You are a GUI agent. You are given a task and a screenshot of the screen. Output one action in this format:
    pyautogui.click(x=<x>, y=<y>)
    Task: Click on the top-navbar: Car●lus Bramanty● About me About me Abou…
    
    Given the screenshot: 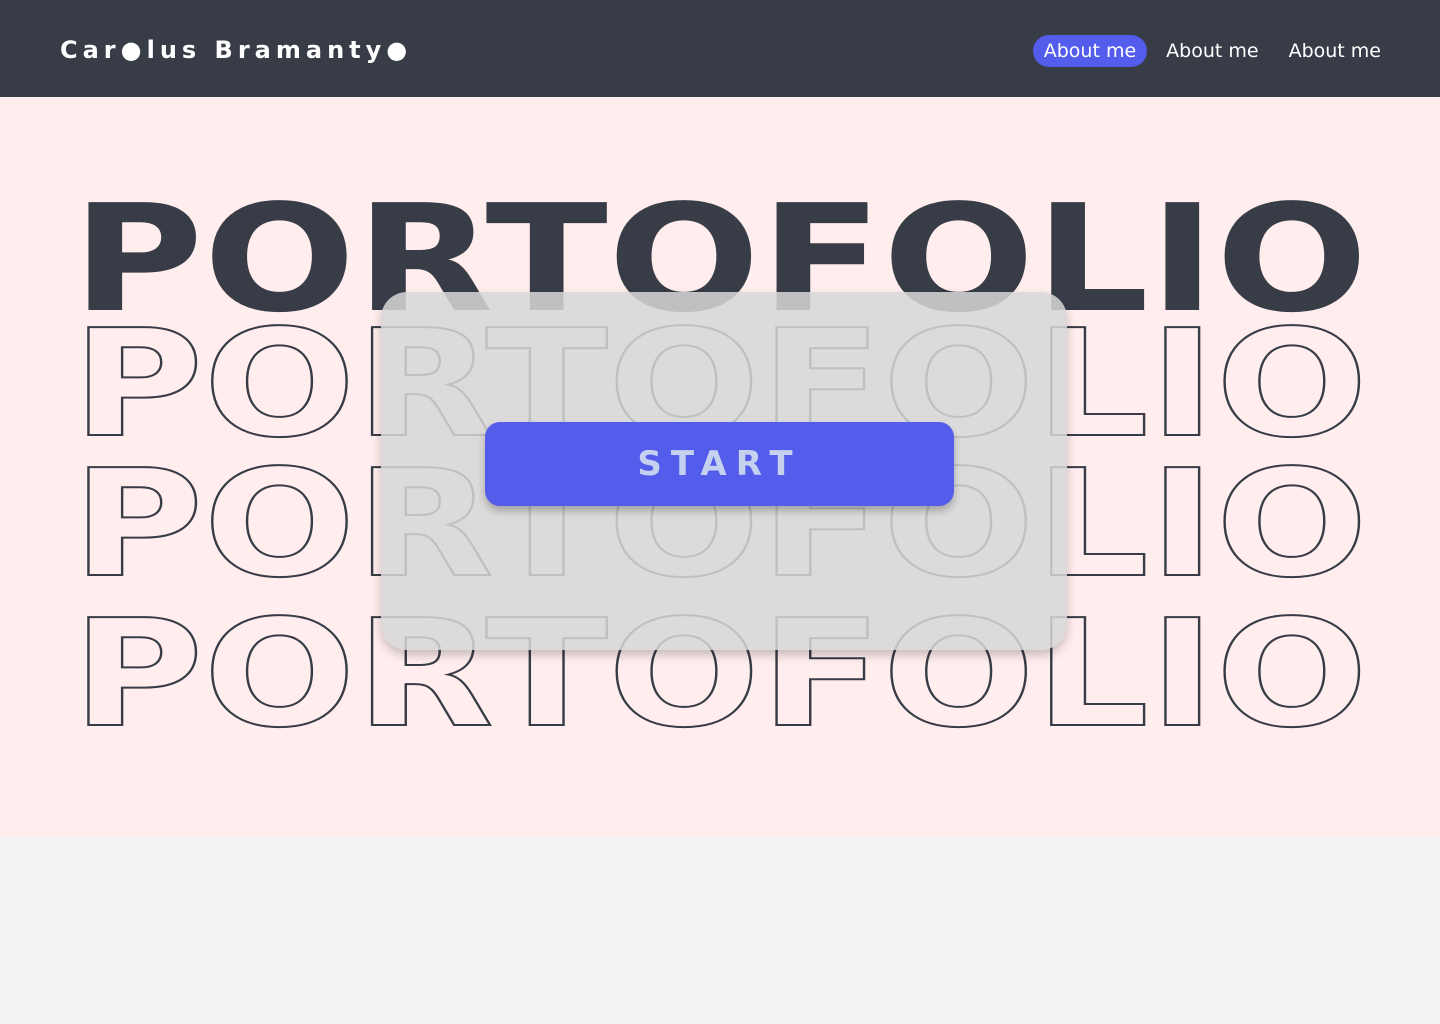 What is the action you would take?
    pyautogui.click(x=720, y=48)
    